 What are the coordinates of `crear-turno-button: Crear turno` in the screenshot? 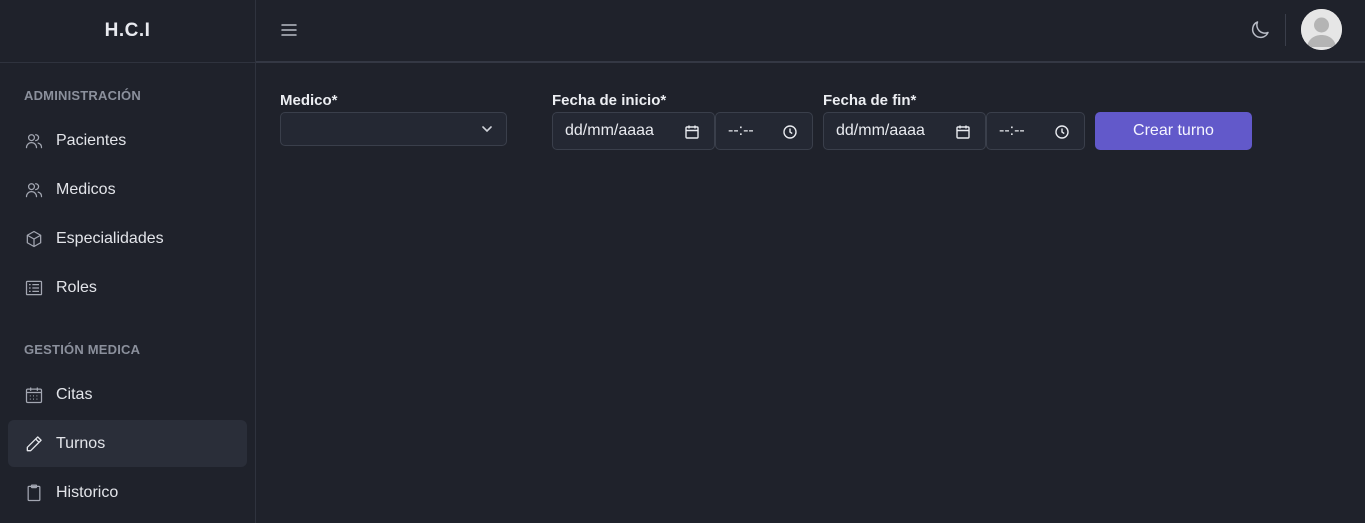 It's located at (1173, 131).